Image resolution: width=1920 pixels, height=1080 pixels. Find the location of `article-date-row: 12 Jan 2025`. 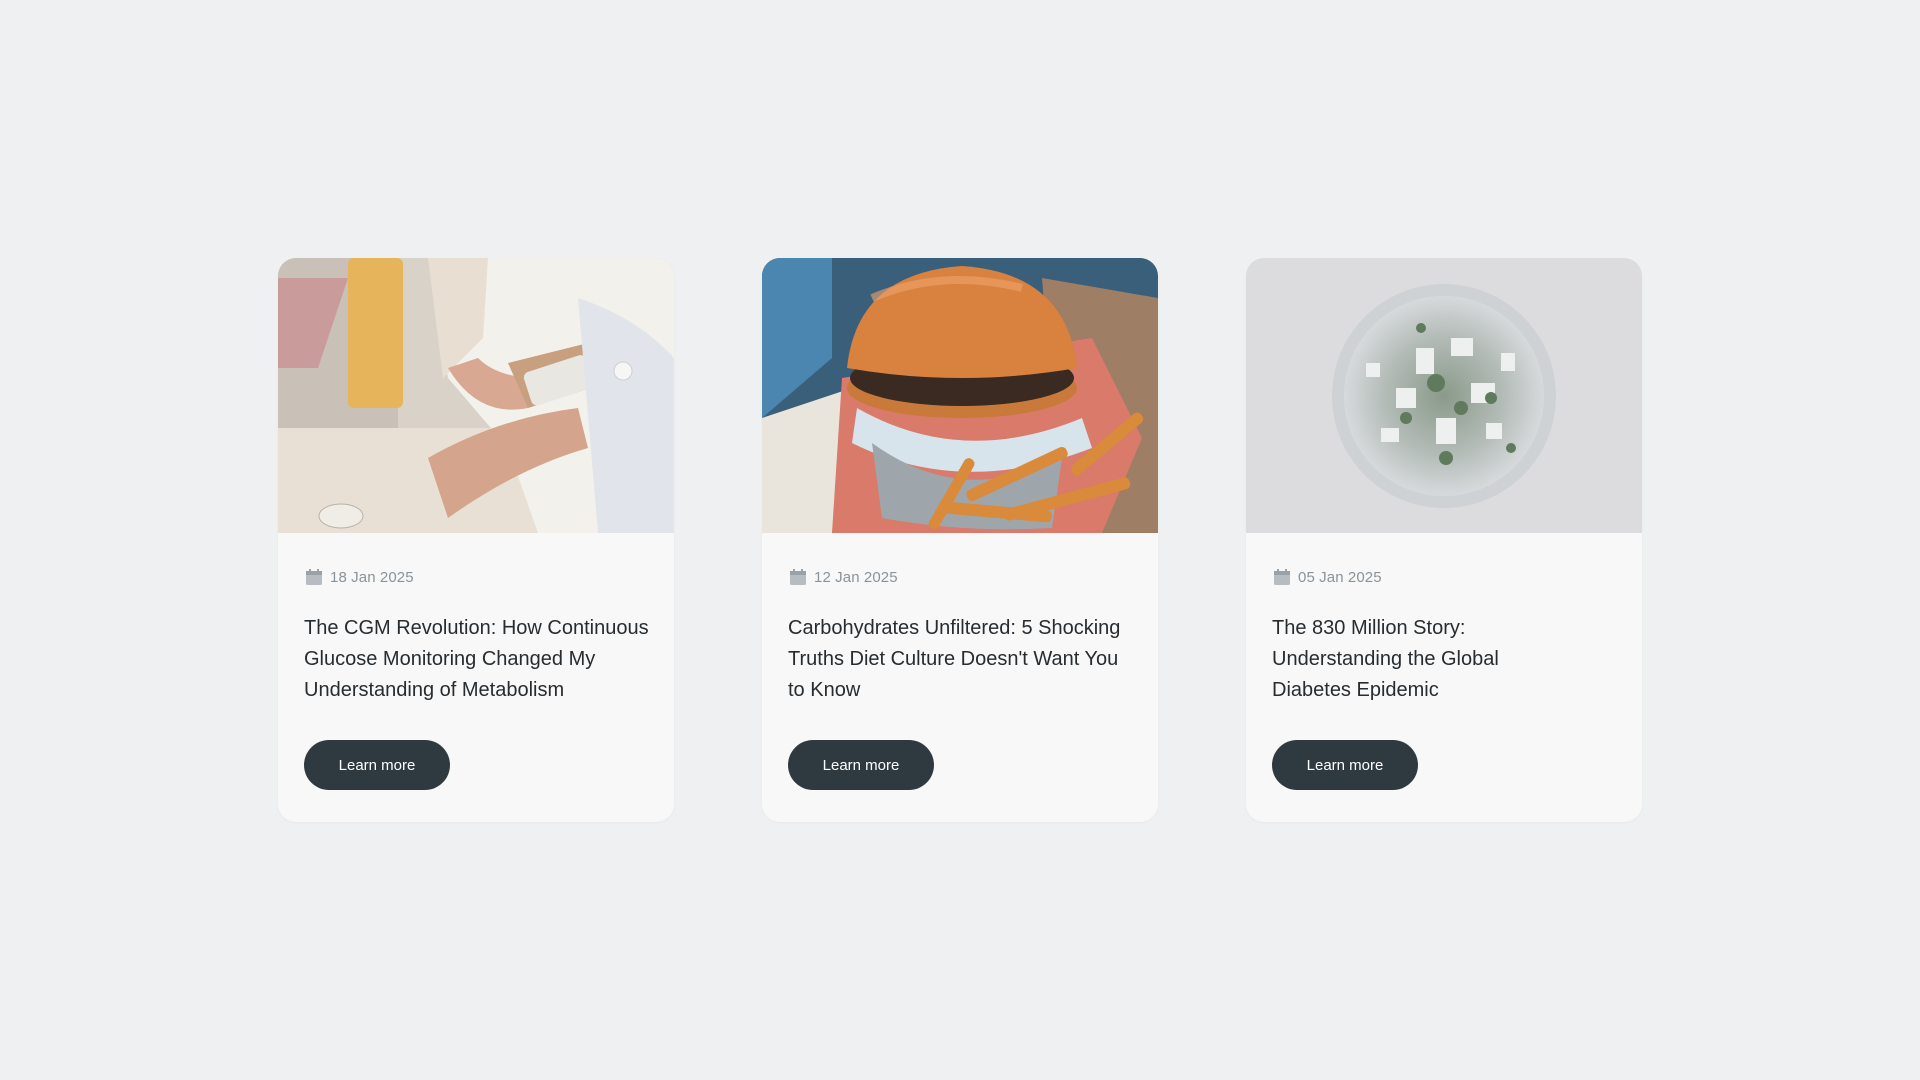

article-date-row: 12 Jan 2025 is located at coordinates (843, 577).